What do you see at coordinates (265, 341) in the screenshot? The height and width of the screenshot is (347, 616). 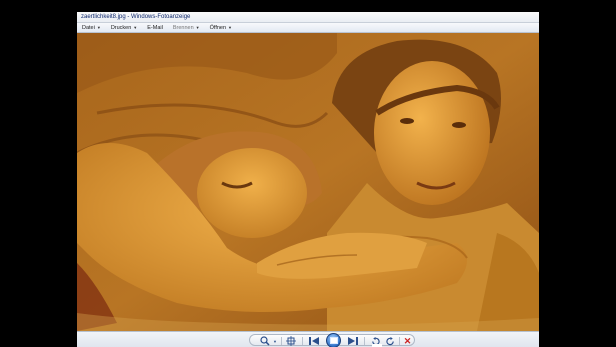 I see `zoom-icon` at bounding box center [265, 341].